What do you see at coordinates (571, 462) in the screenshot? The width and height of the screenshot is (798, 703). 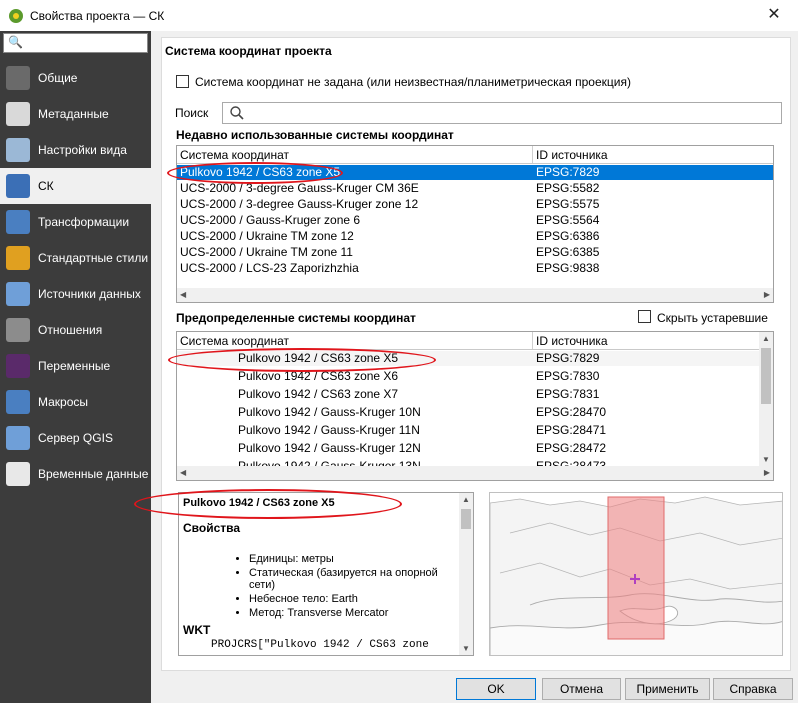 I see `crs-id-cell: EPSG:28473` at bounding box center [571, 462].